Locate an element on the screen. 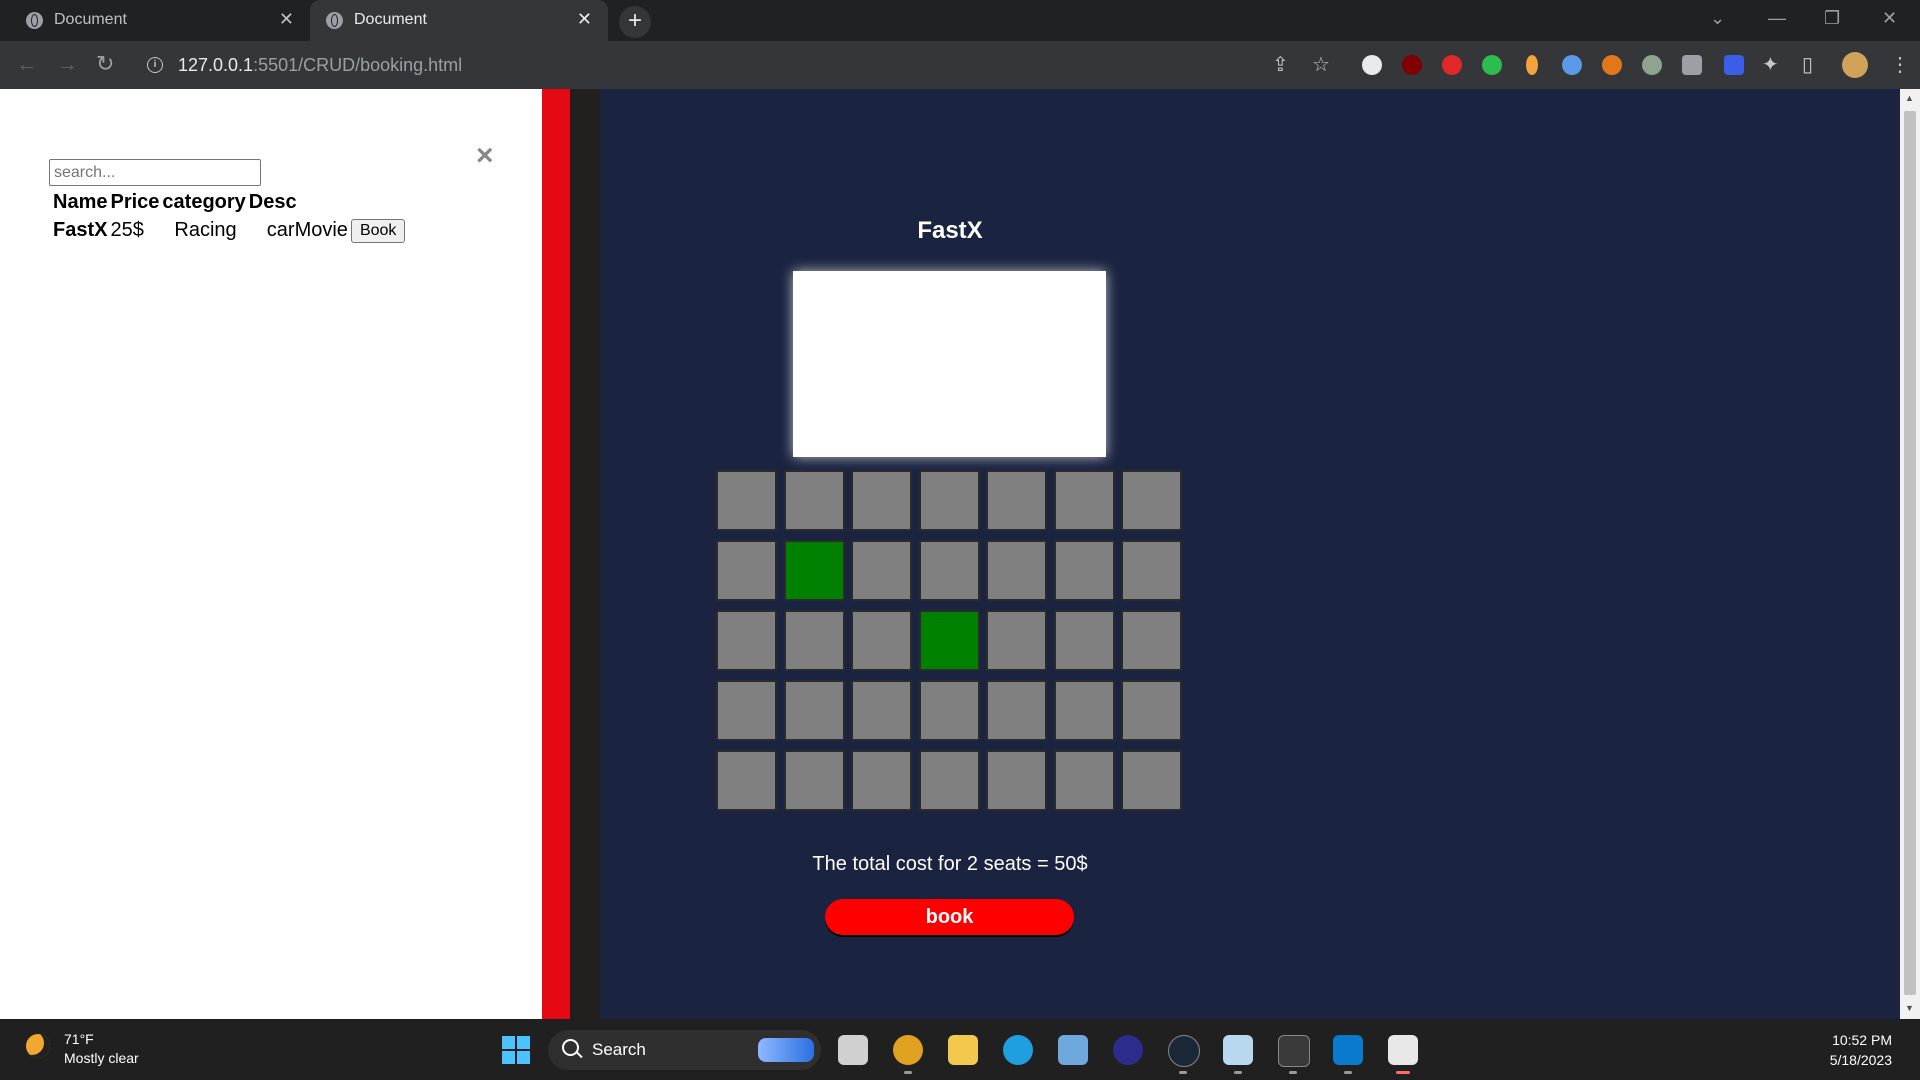 This screenshot has width=1920, height=1080. edge-icon is located at coordinates (1018, 1050).